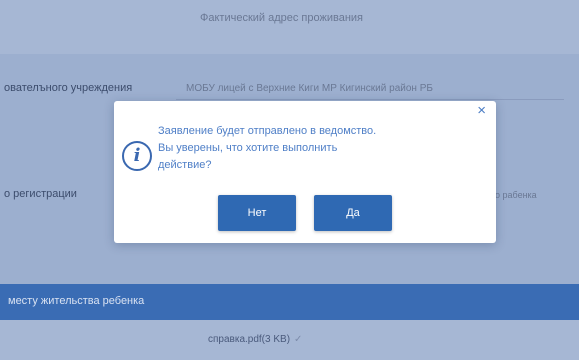 The width and height of the screenshot is (579, 360). Describe the element at coordinates (248, 148) in the screenshot. I see `dialog-message-line: Вы уверены, что хотите выполнить` at that location.